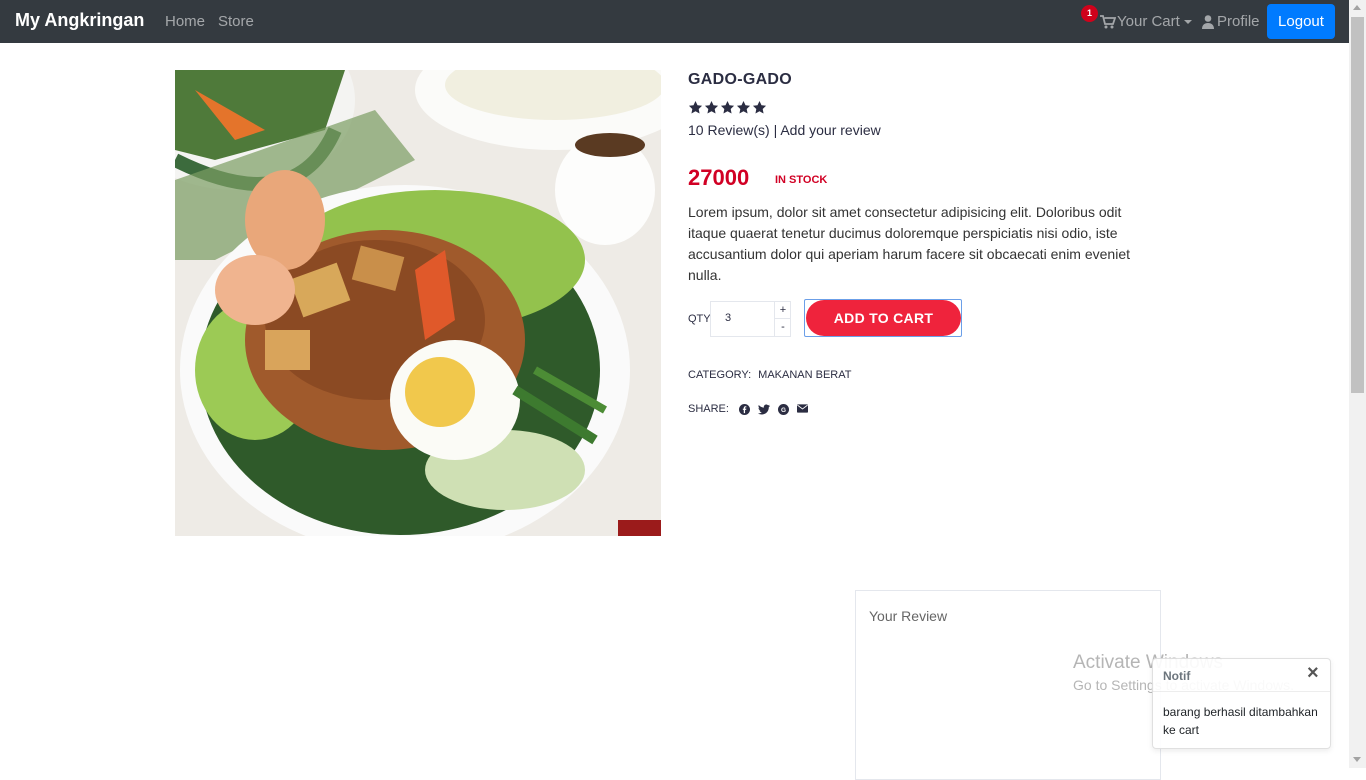  I want to click on category-line: CATEGORY: MAKANAN BERAT, so click(769, 375).